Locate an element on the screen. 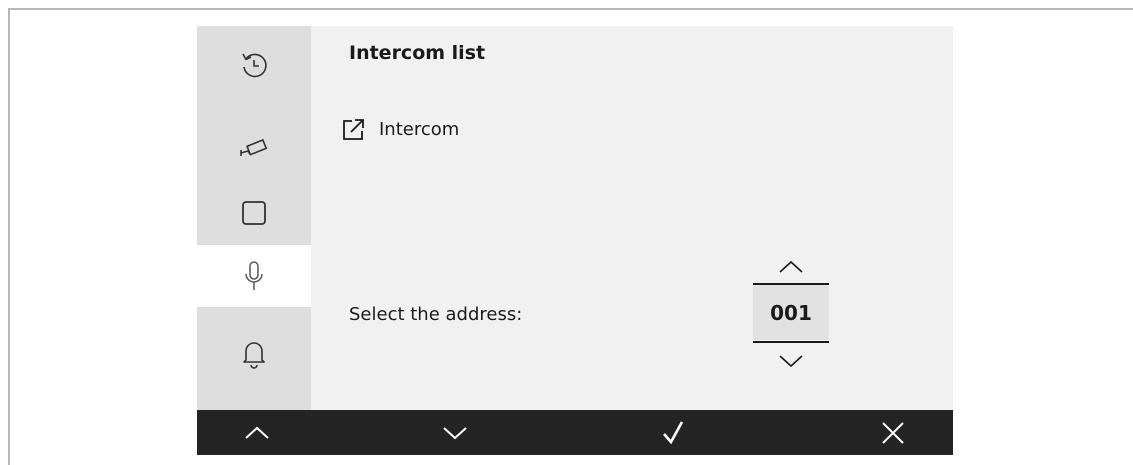  bottom-bar is located at coordinates (575, 432).